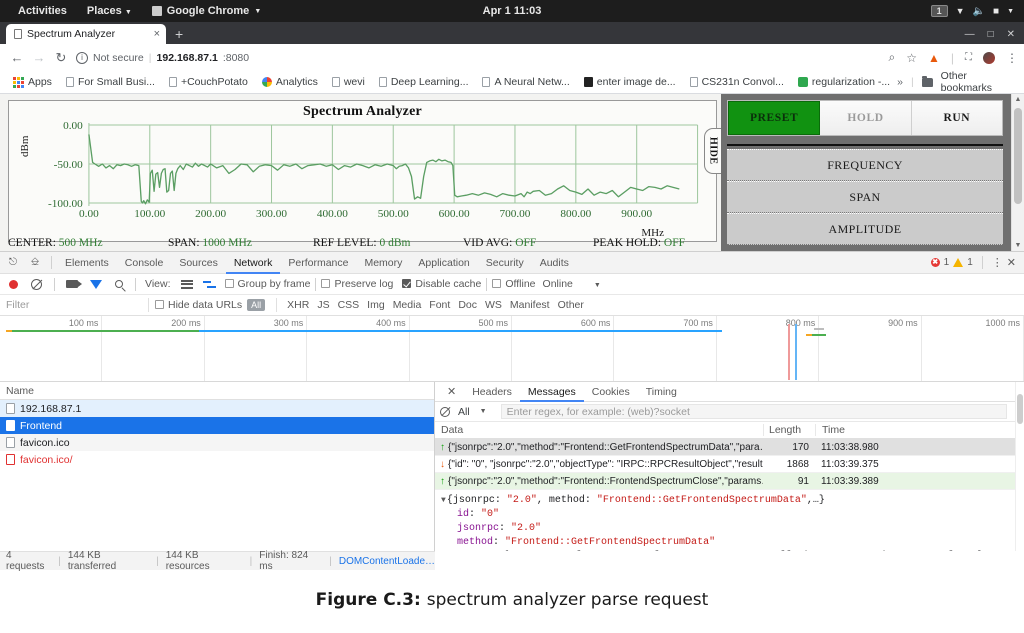 The image size is (1024, 633). Describe the element at coordinates (290, 82) in the screenshot. I see `bookmark-analytics: Analytics` at that location.